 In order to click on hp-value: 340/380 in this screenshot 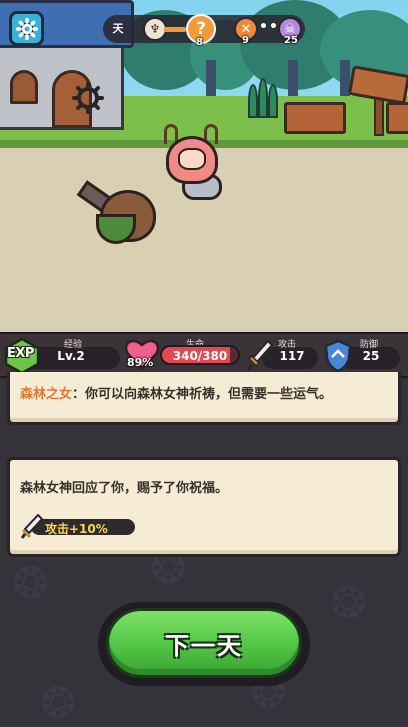, I will do `click(200, 356)`.